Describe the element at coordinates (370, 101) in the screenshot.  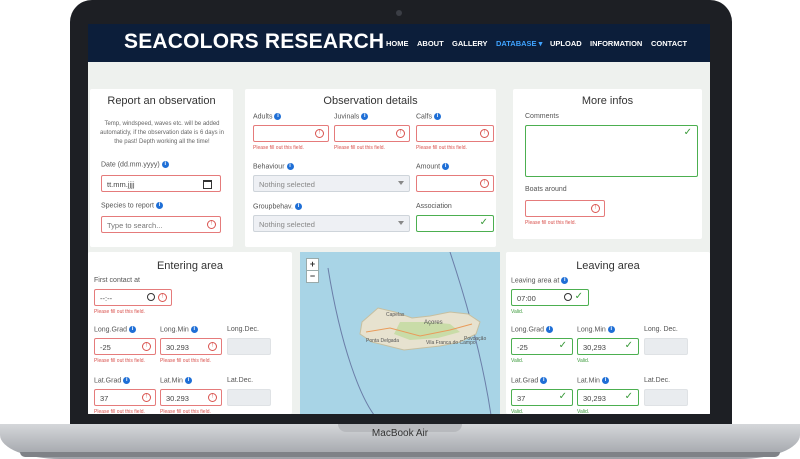
I see `details-title: Observation details` at that location.